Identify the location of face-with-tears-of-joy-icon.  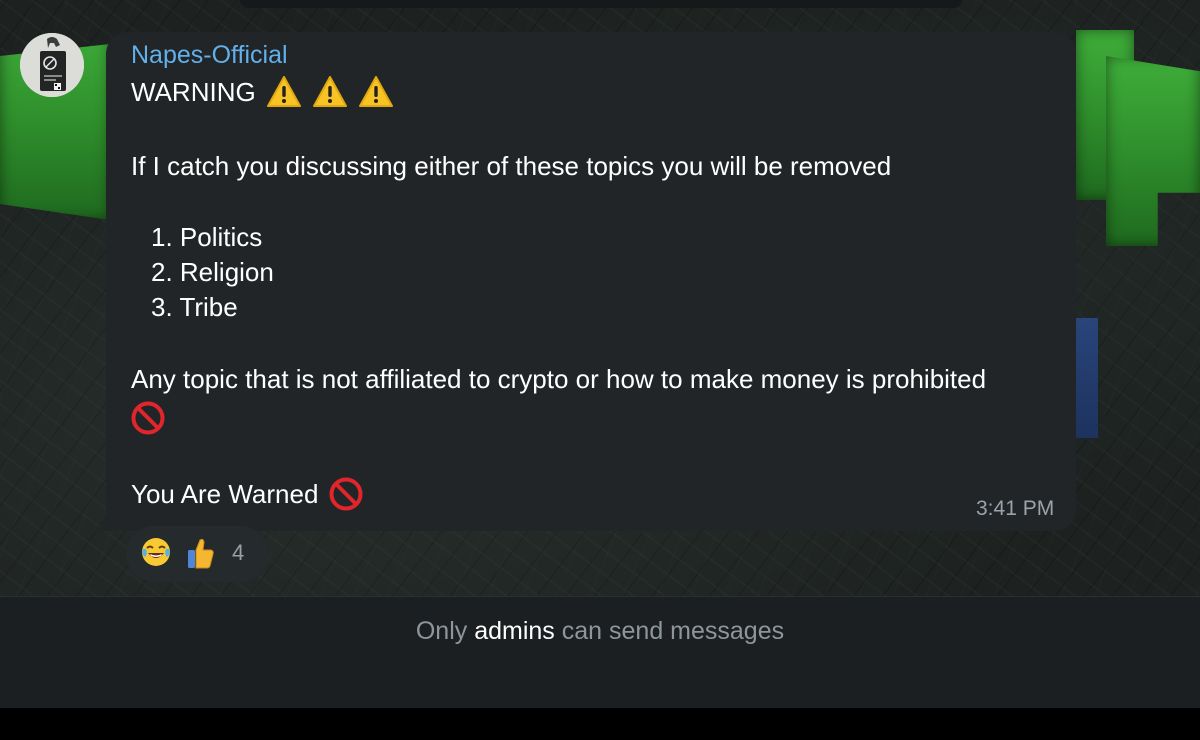
(156, 552).